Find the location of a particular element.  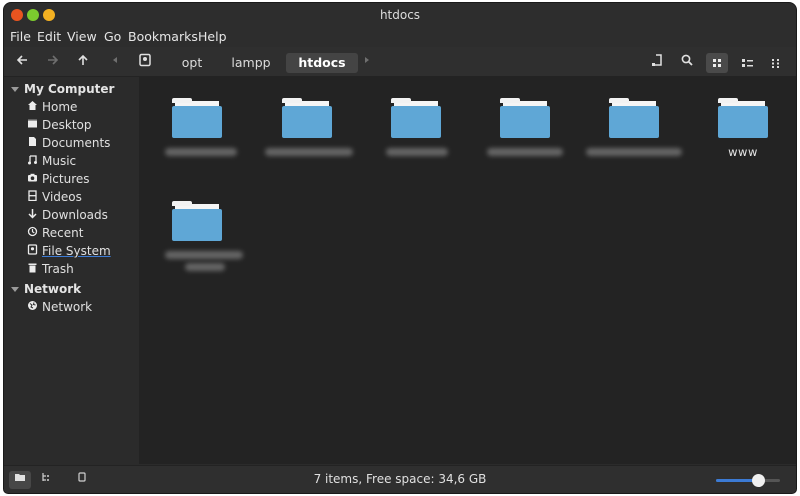

compact-view-button is located at coordinates (776, 63).